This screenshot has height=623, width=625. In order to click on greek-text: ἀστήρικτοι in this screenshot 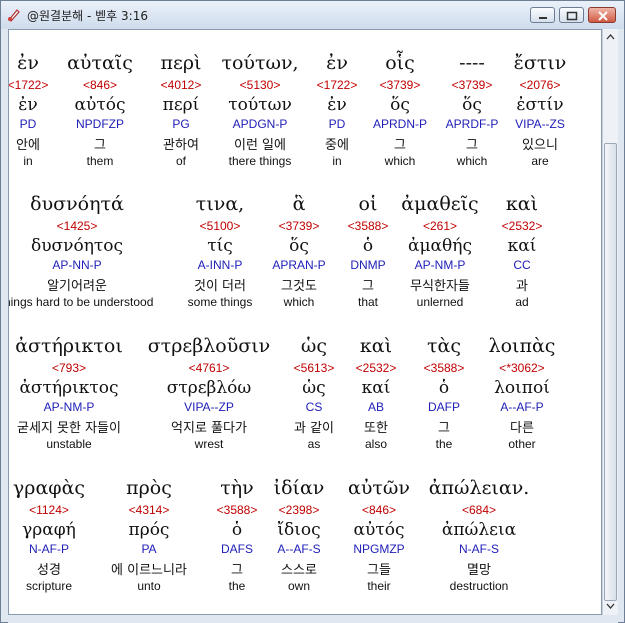, I will do `click(69, 346)`.